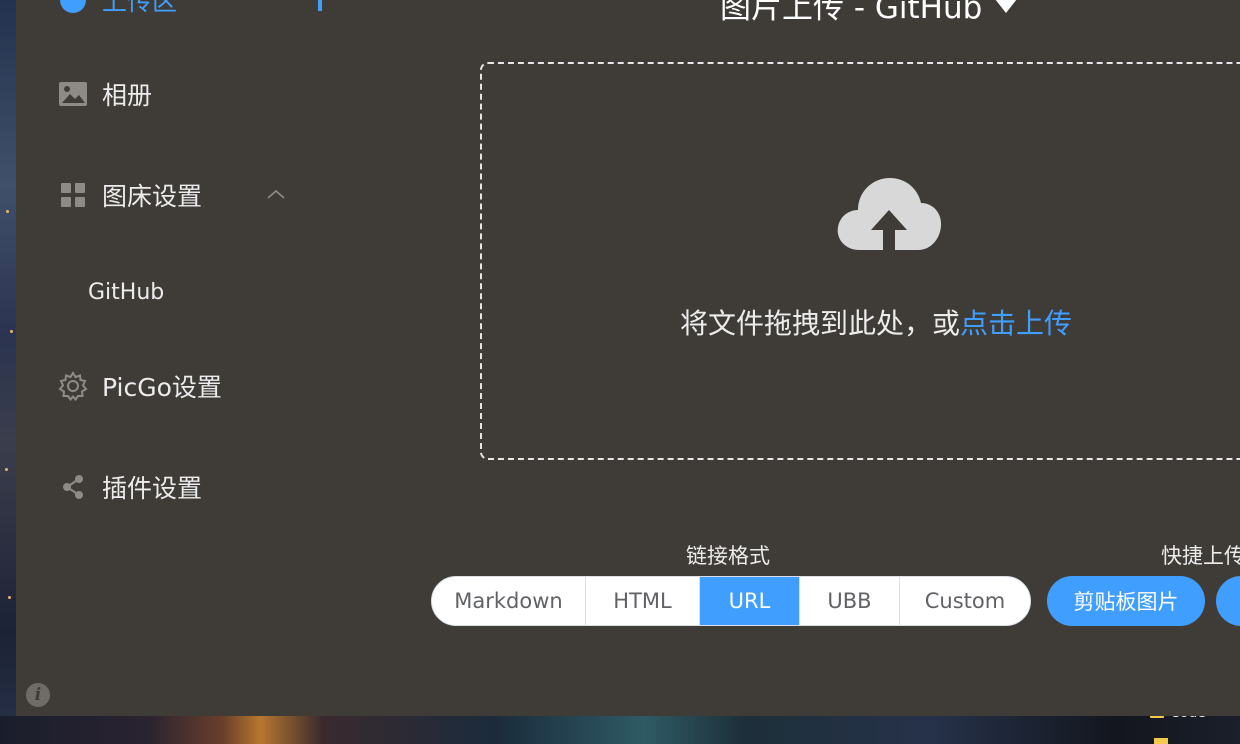  Describe the element at coordinates (73, 94) in the screenshot. I see `image-icon` at that location.